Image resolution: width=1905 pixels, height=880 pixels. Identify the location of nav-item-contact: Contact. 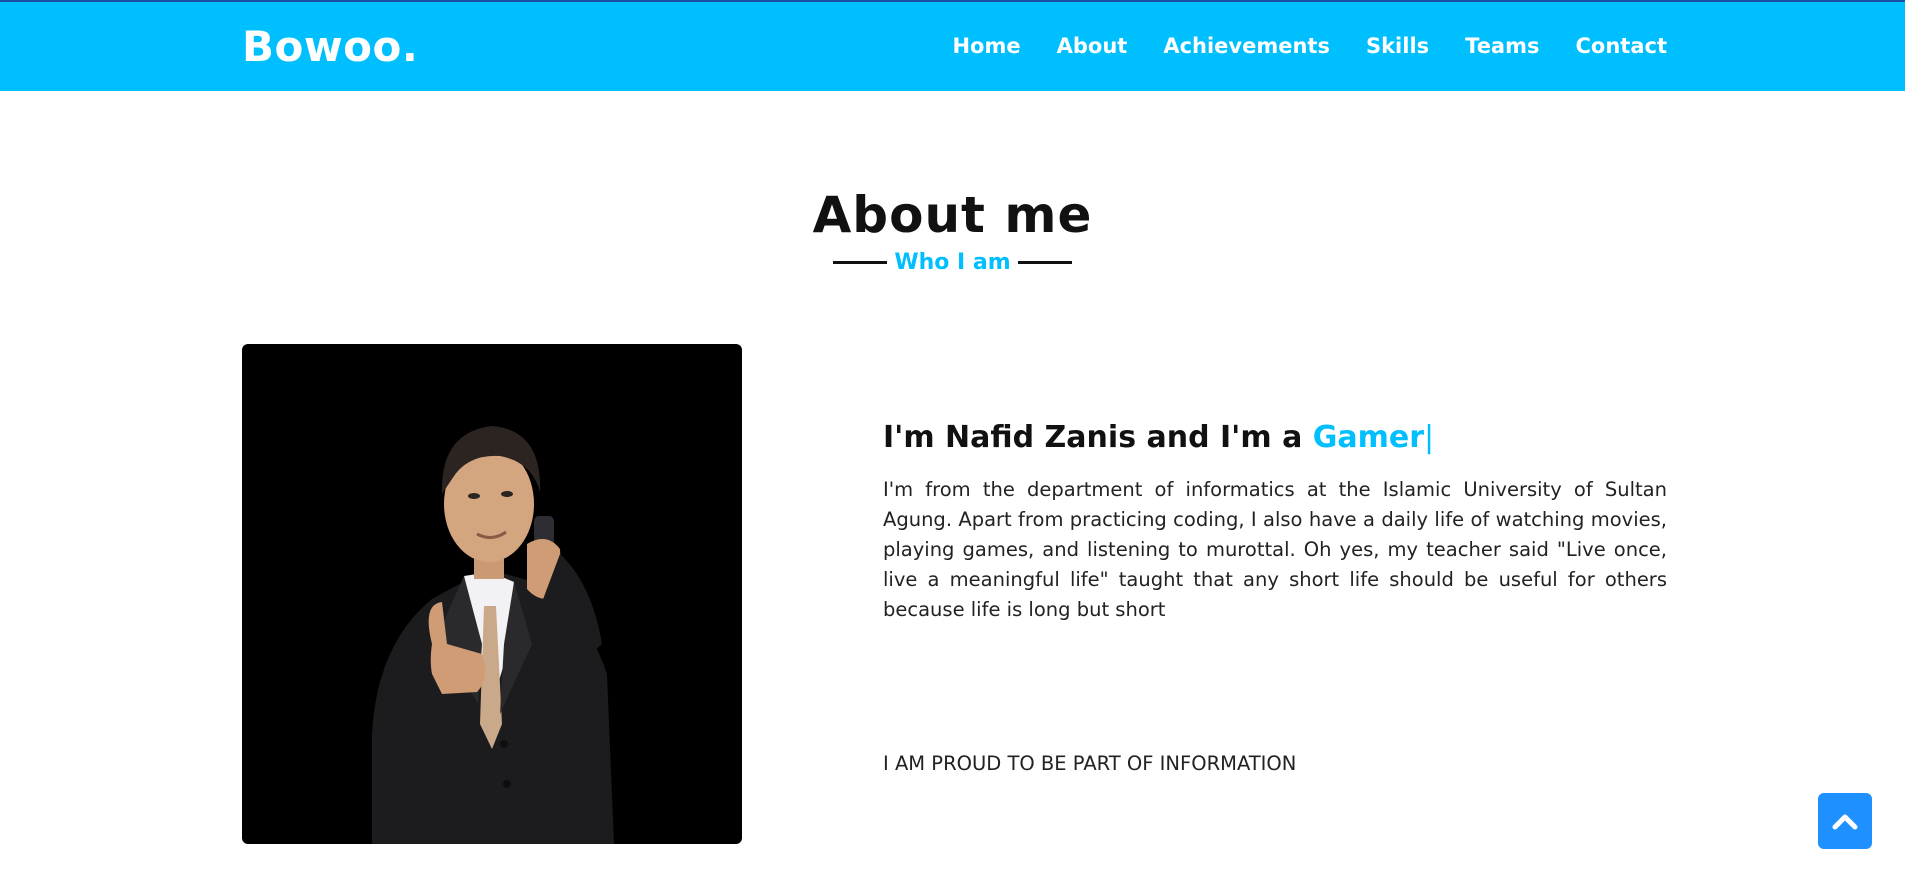
(1622, 46).